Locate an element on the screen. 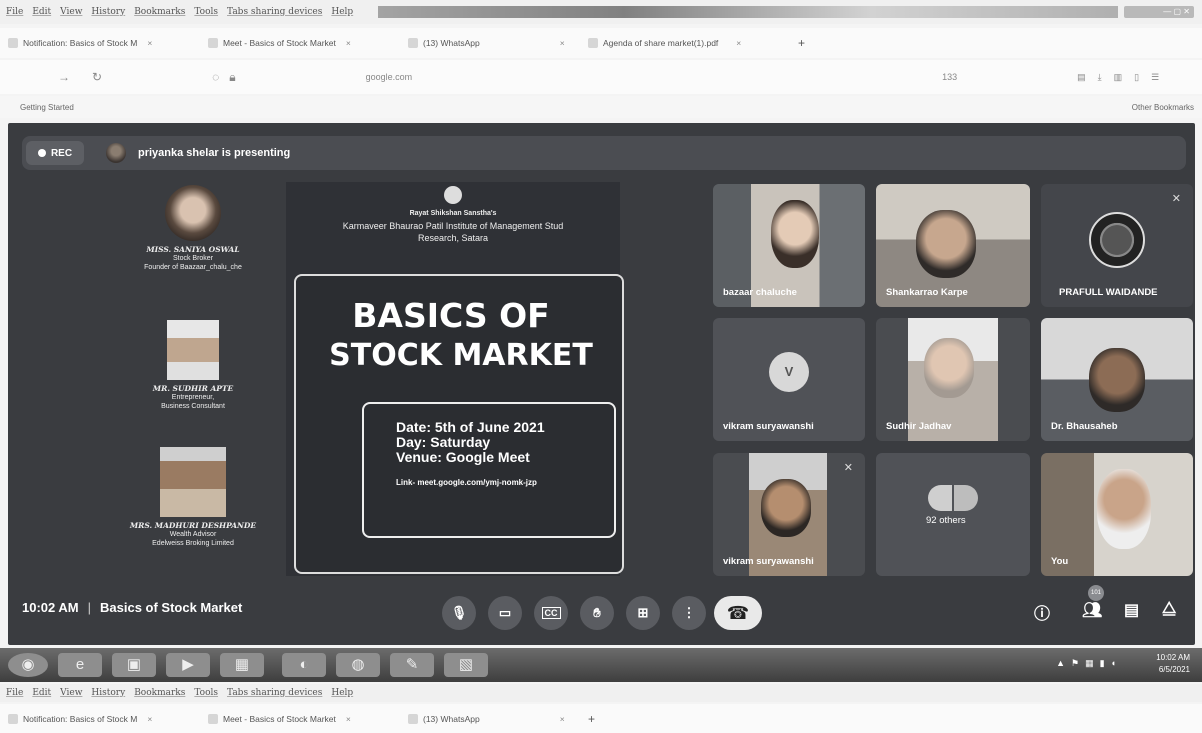 This screenshot has height=733, width=1202. speaker-role: Wealth Advisor is located at coordinates (193, 534).